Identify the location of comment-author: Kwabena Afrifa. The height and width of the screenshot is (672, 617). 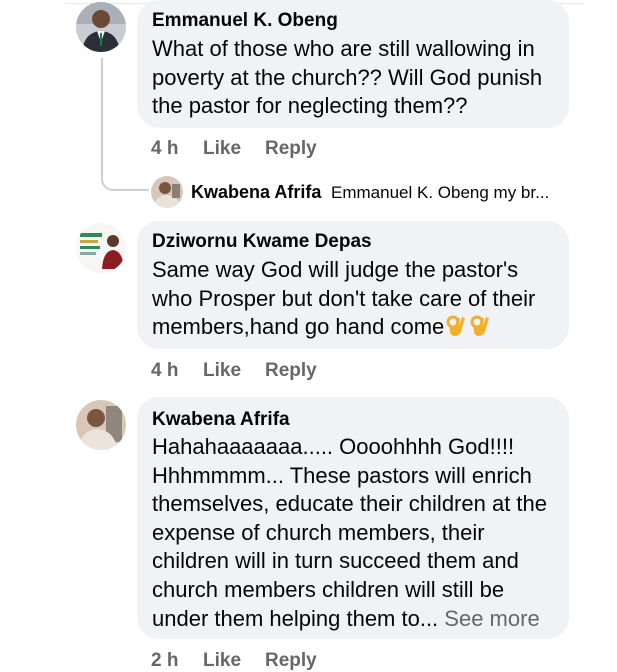
(221, 420).